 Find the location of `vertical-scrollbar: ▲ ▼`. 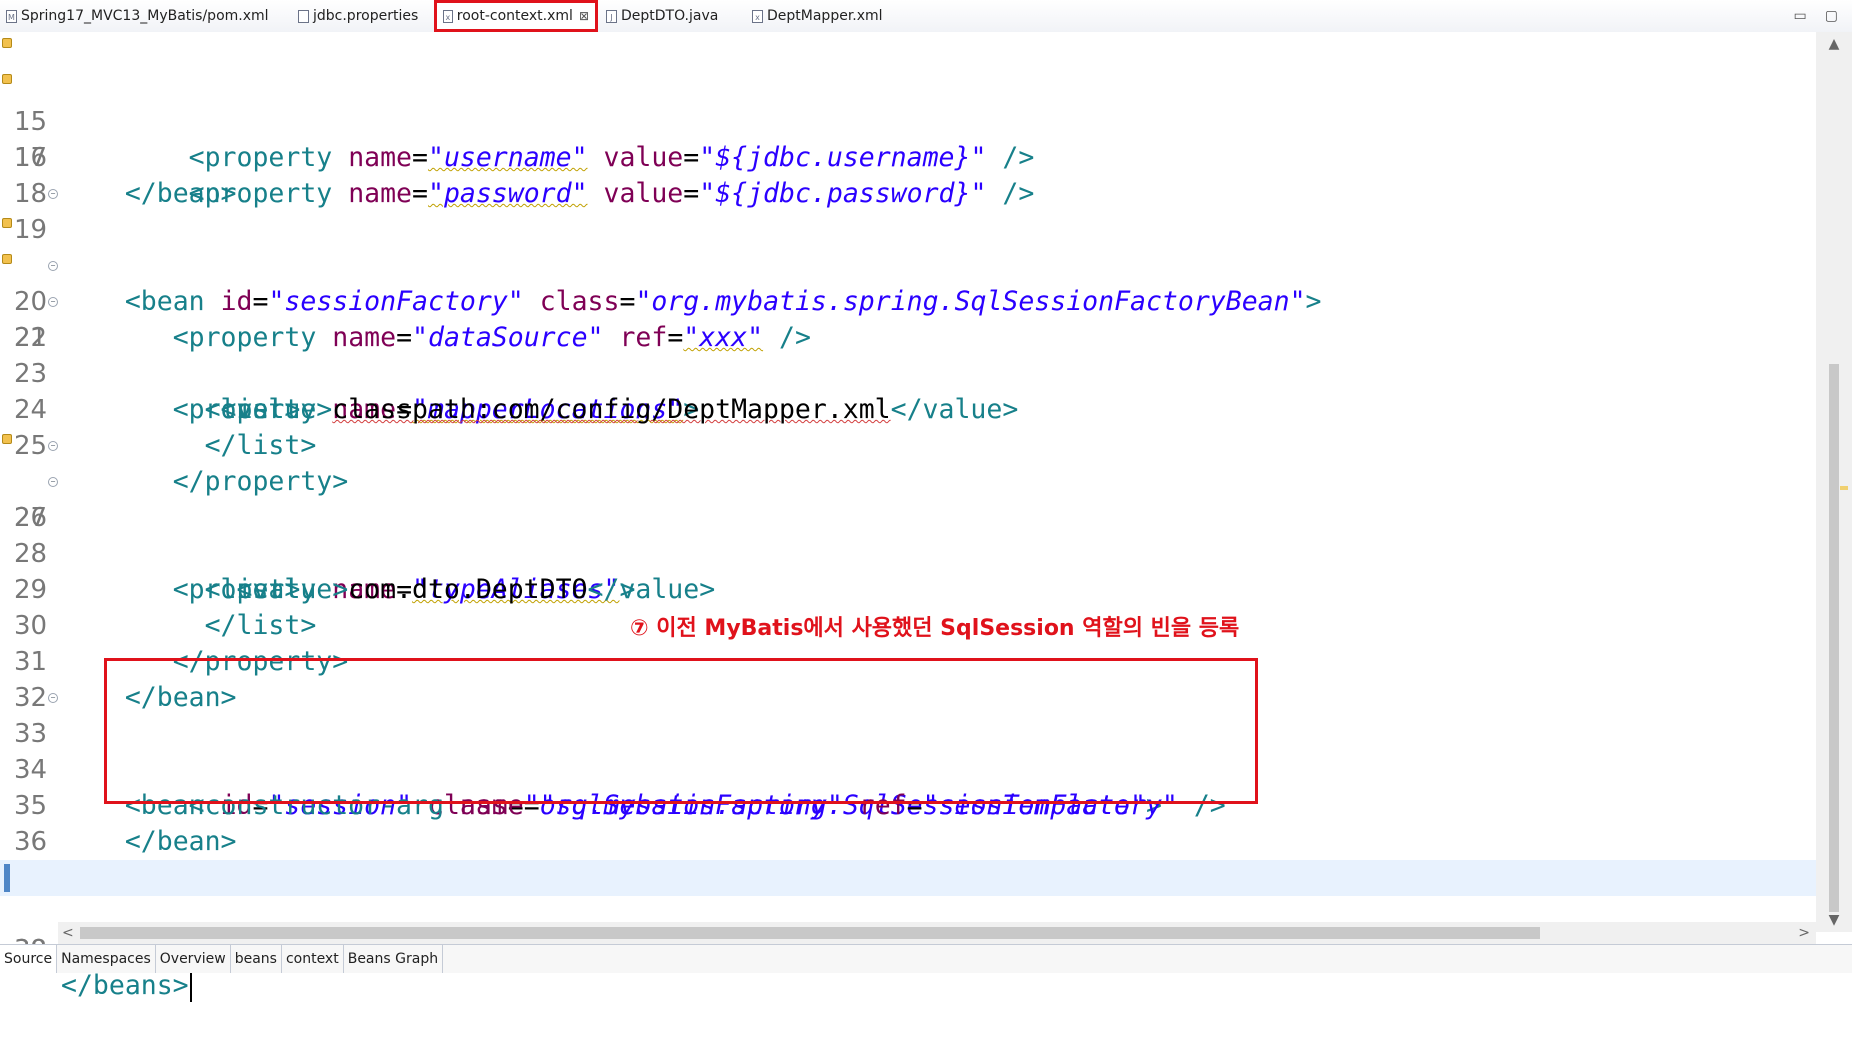

vertical-scrollbar: ▲ ▼ is located at coordinates (1834, 482).